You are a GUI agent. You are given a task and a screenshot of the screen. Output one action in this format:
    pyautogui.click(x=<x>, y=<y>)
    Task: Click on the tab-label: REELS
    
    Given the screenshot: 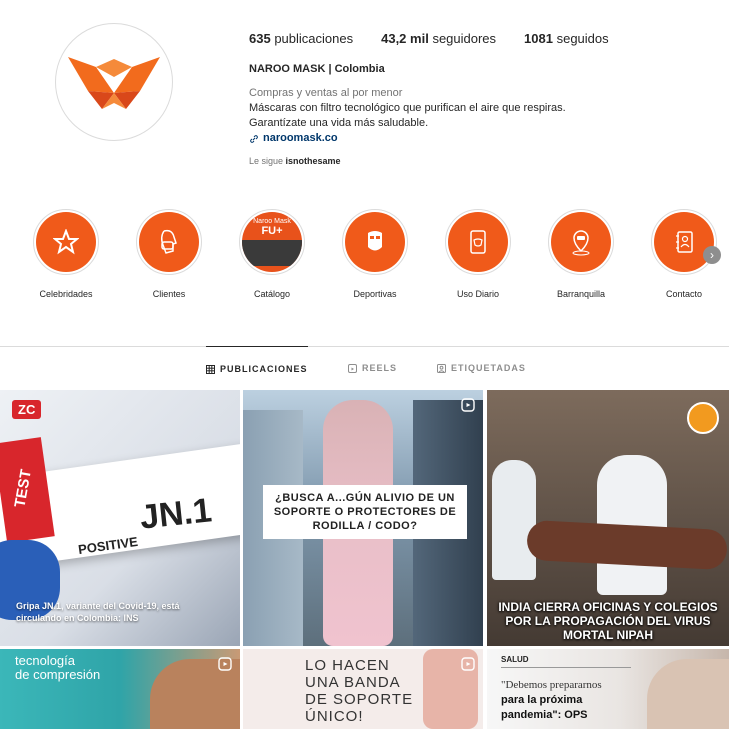 What is the action you would take?
    pyautogui.click(x=380, y=368)
    